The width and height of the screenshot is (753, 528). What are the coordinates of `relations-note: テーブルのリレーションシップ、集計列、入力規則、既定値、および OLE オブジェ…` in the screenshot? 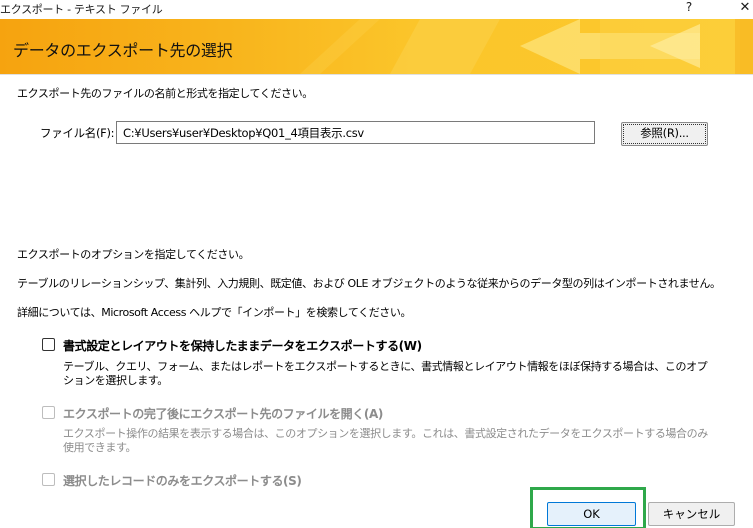 It's located at (369, 283).